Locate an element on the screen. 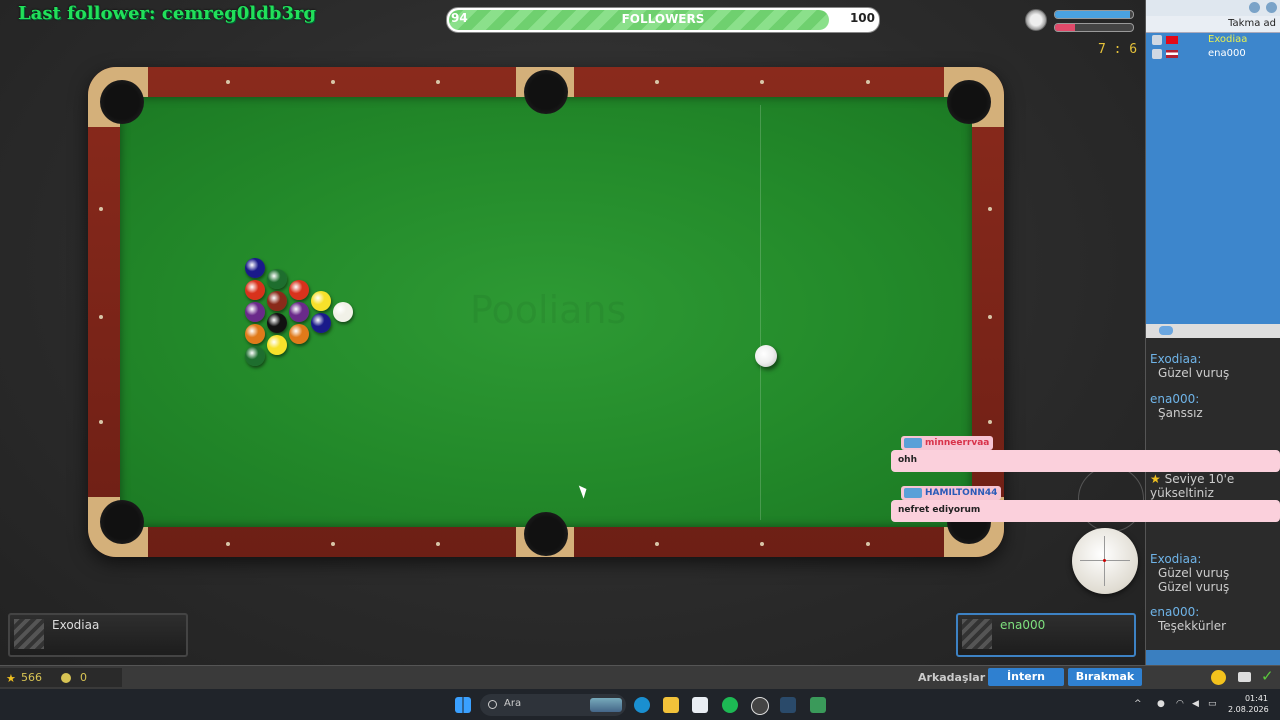 Image resolution: width=1280 pixels, height=720 pixels. spin-point is located at coordinates (1104, 560).